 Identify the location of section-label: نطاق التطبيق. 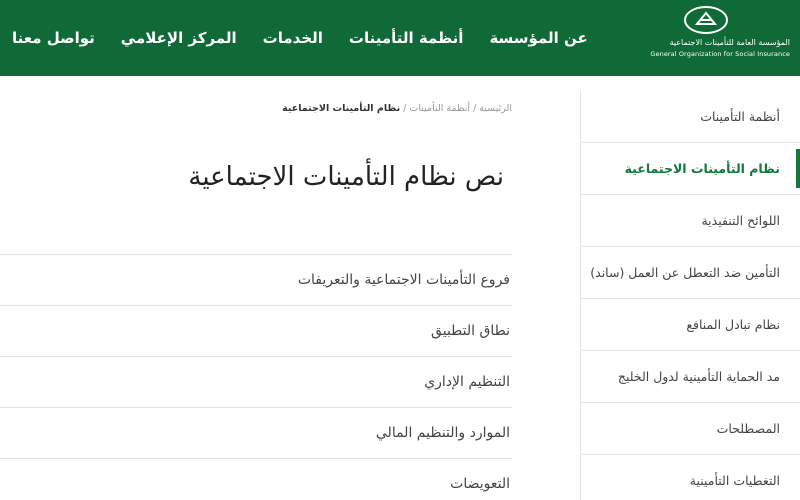
(470, 331).